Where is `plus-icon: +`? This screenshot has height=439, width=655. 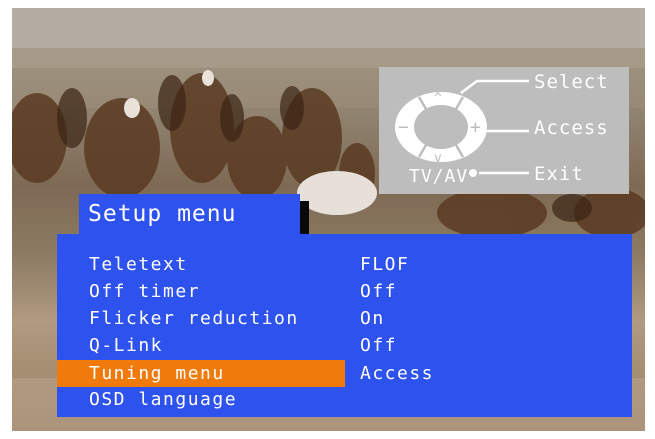 plus-icon: + is located at coordinates (475, 127).